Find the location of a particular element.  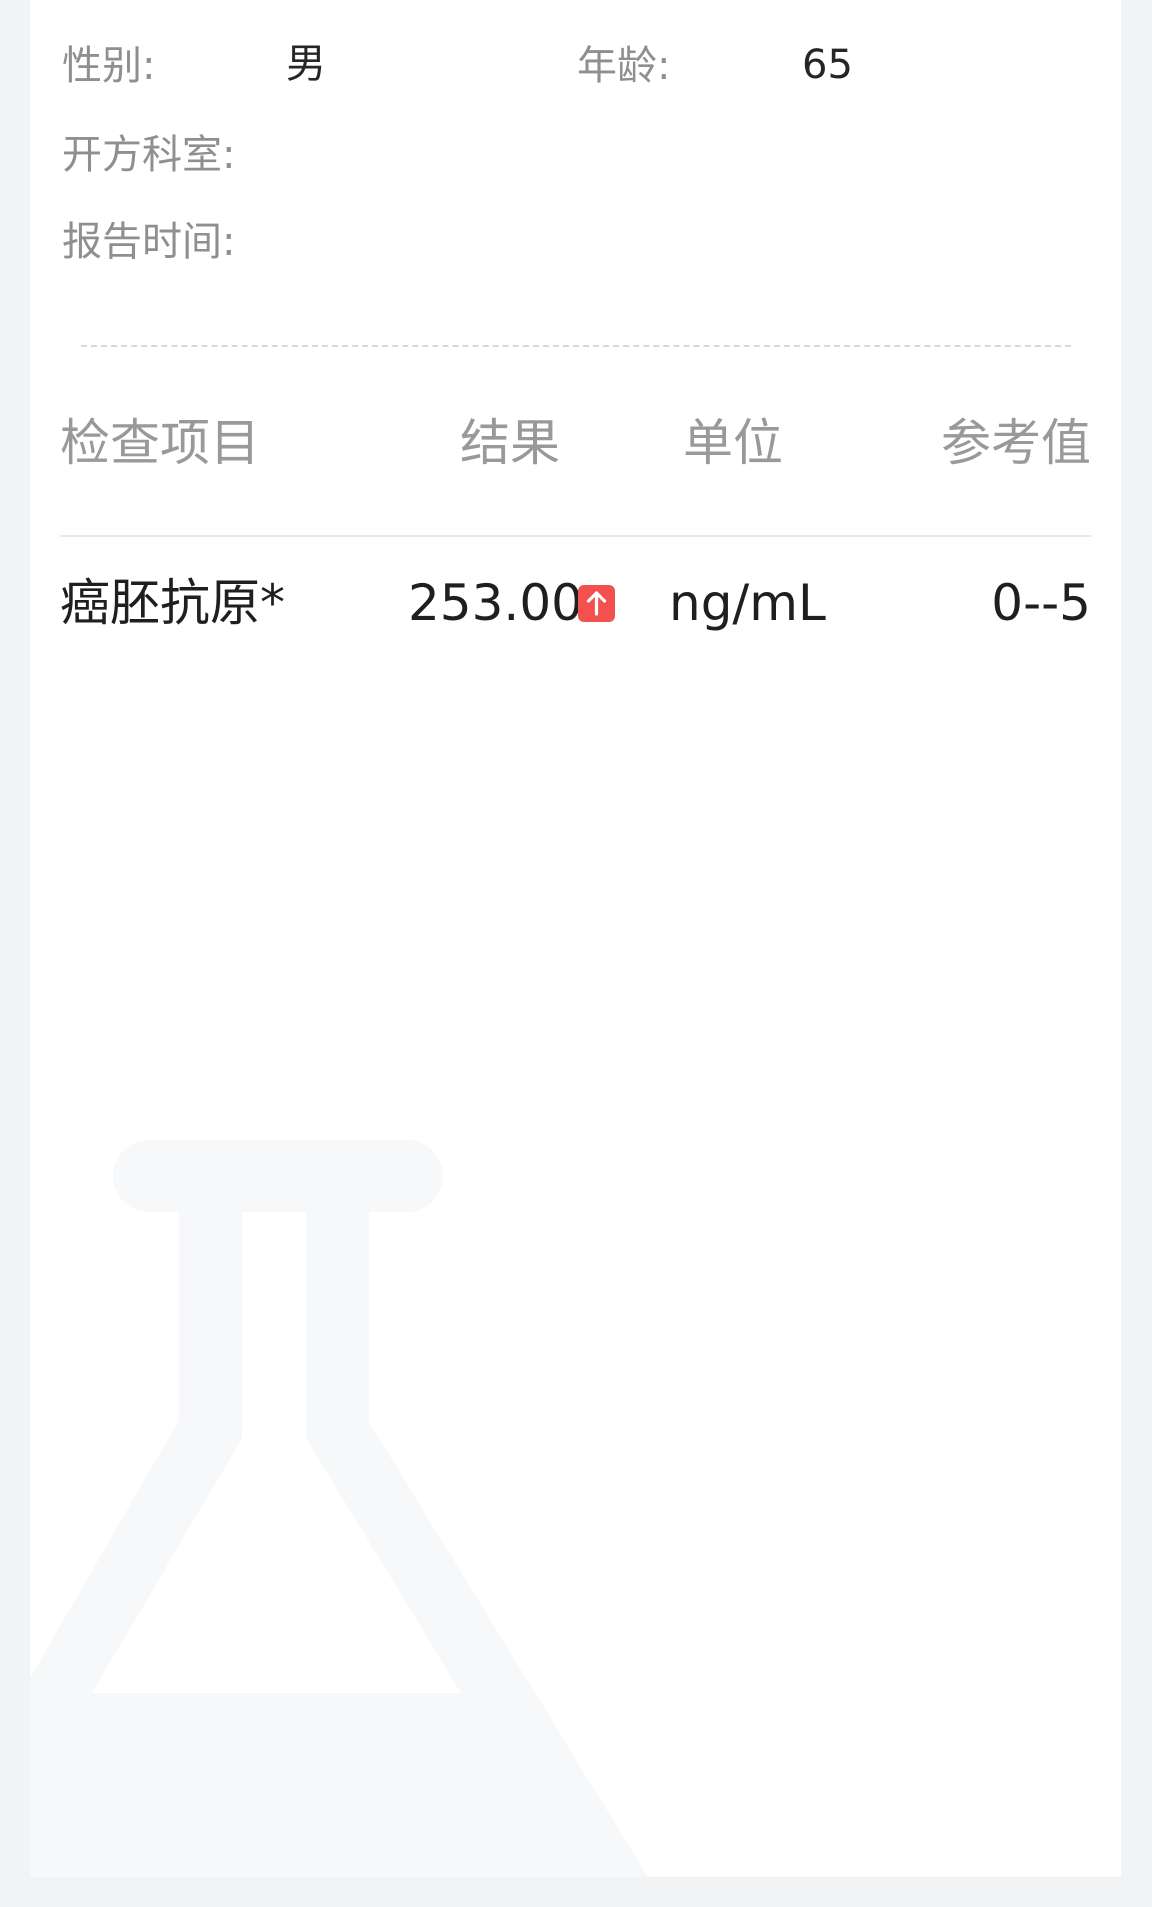

age-value: 65 is located at coordinates (827, 65).